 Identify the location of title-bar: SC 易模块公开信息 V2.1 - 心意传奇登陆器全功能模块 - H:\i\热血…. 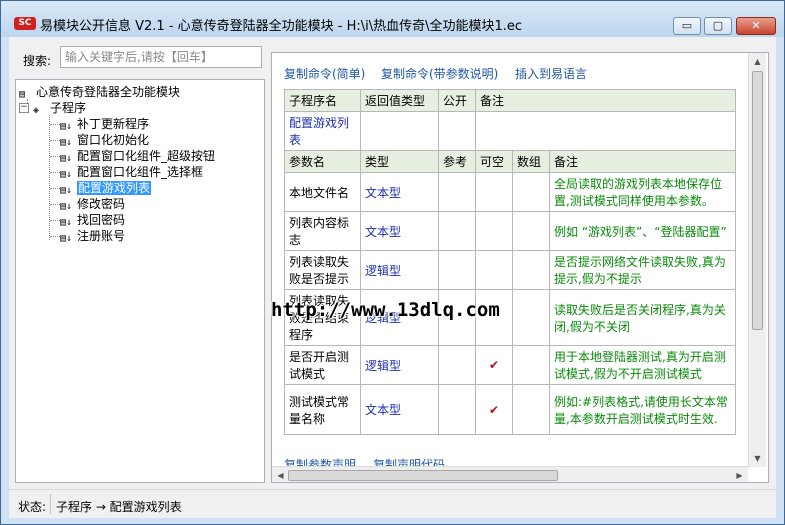
(392, 19).